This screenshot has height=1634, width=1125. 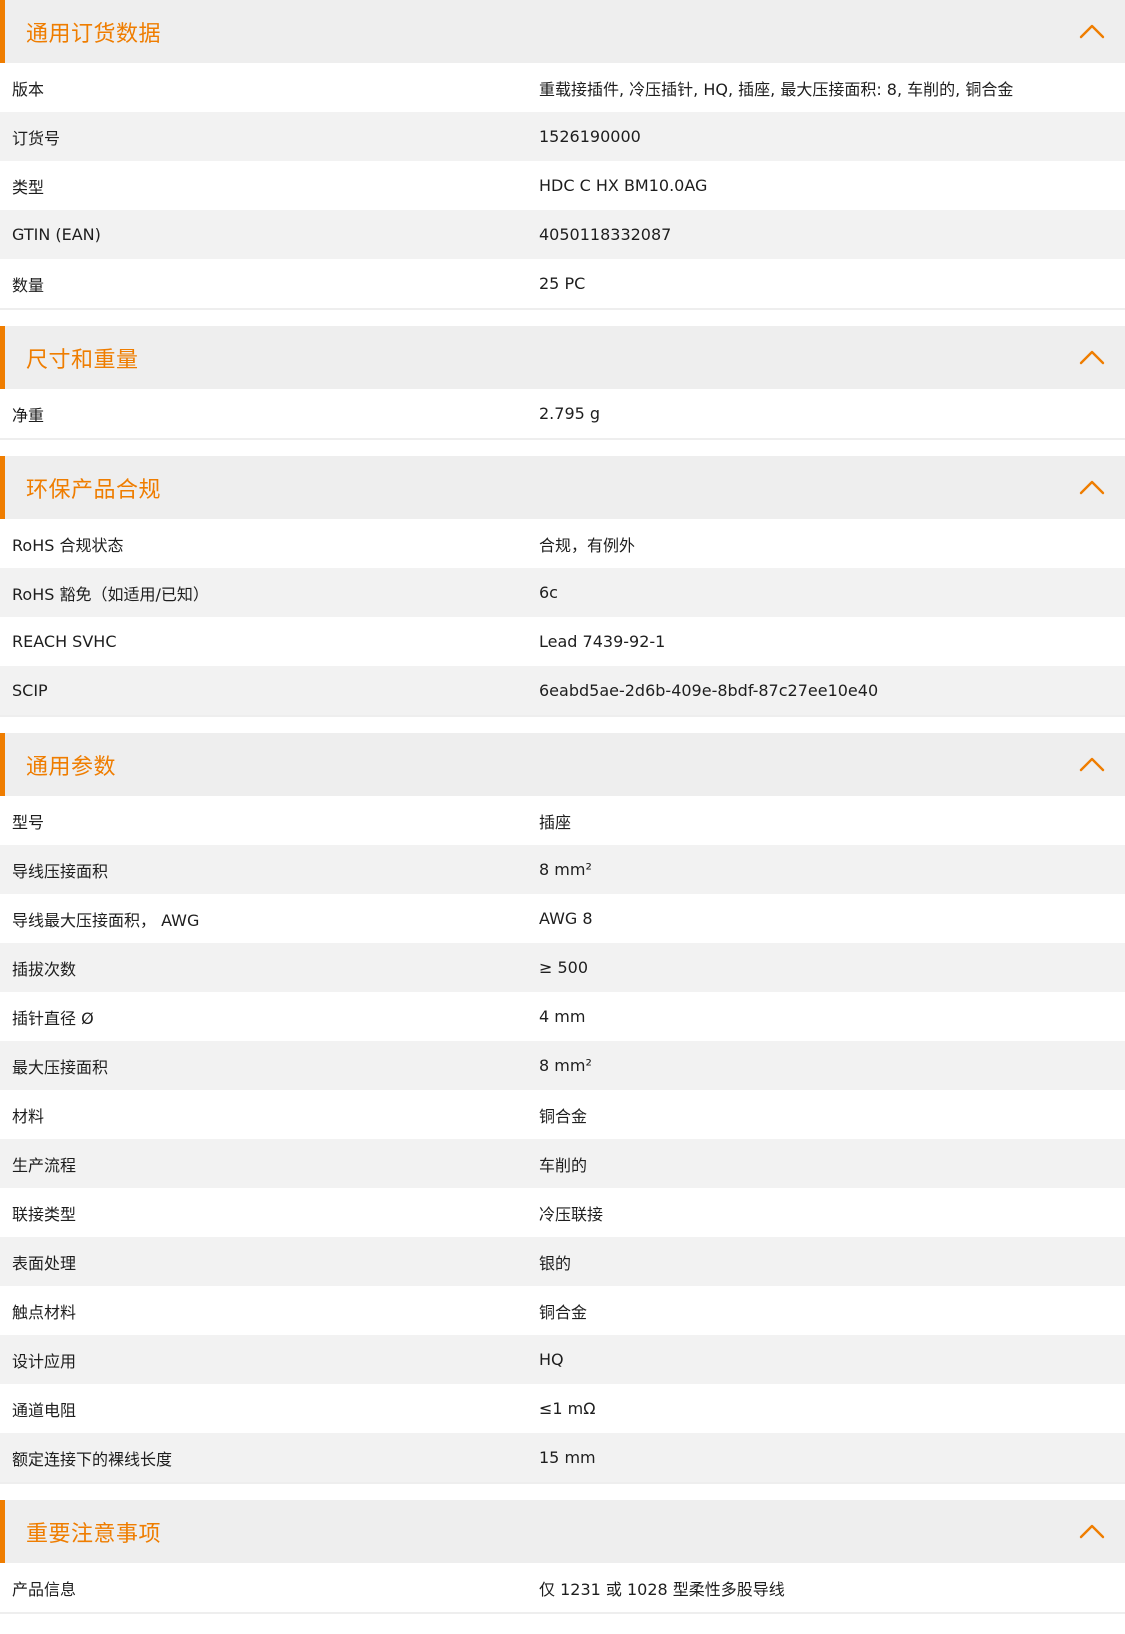 I want to click on spec-row: GTIN (EAN) 4050118332087, so click(x=562, y=234).